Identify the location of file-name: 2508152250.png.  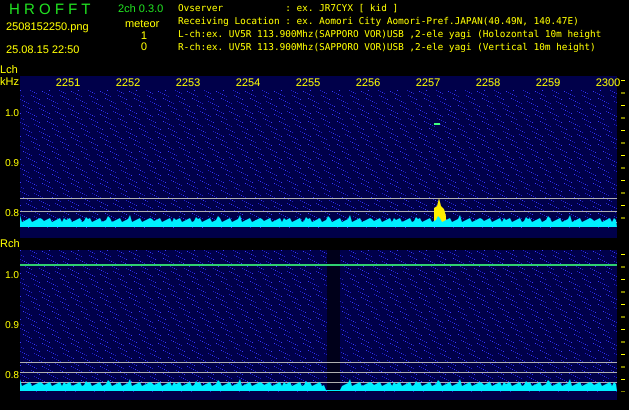
(47, 27).